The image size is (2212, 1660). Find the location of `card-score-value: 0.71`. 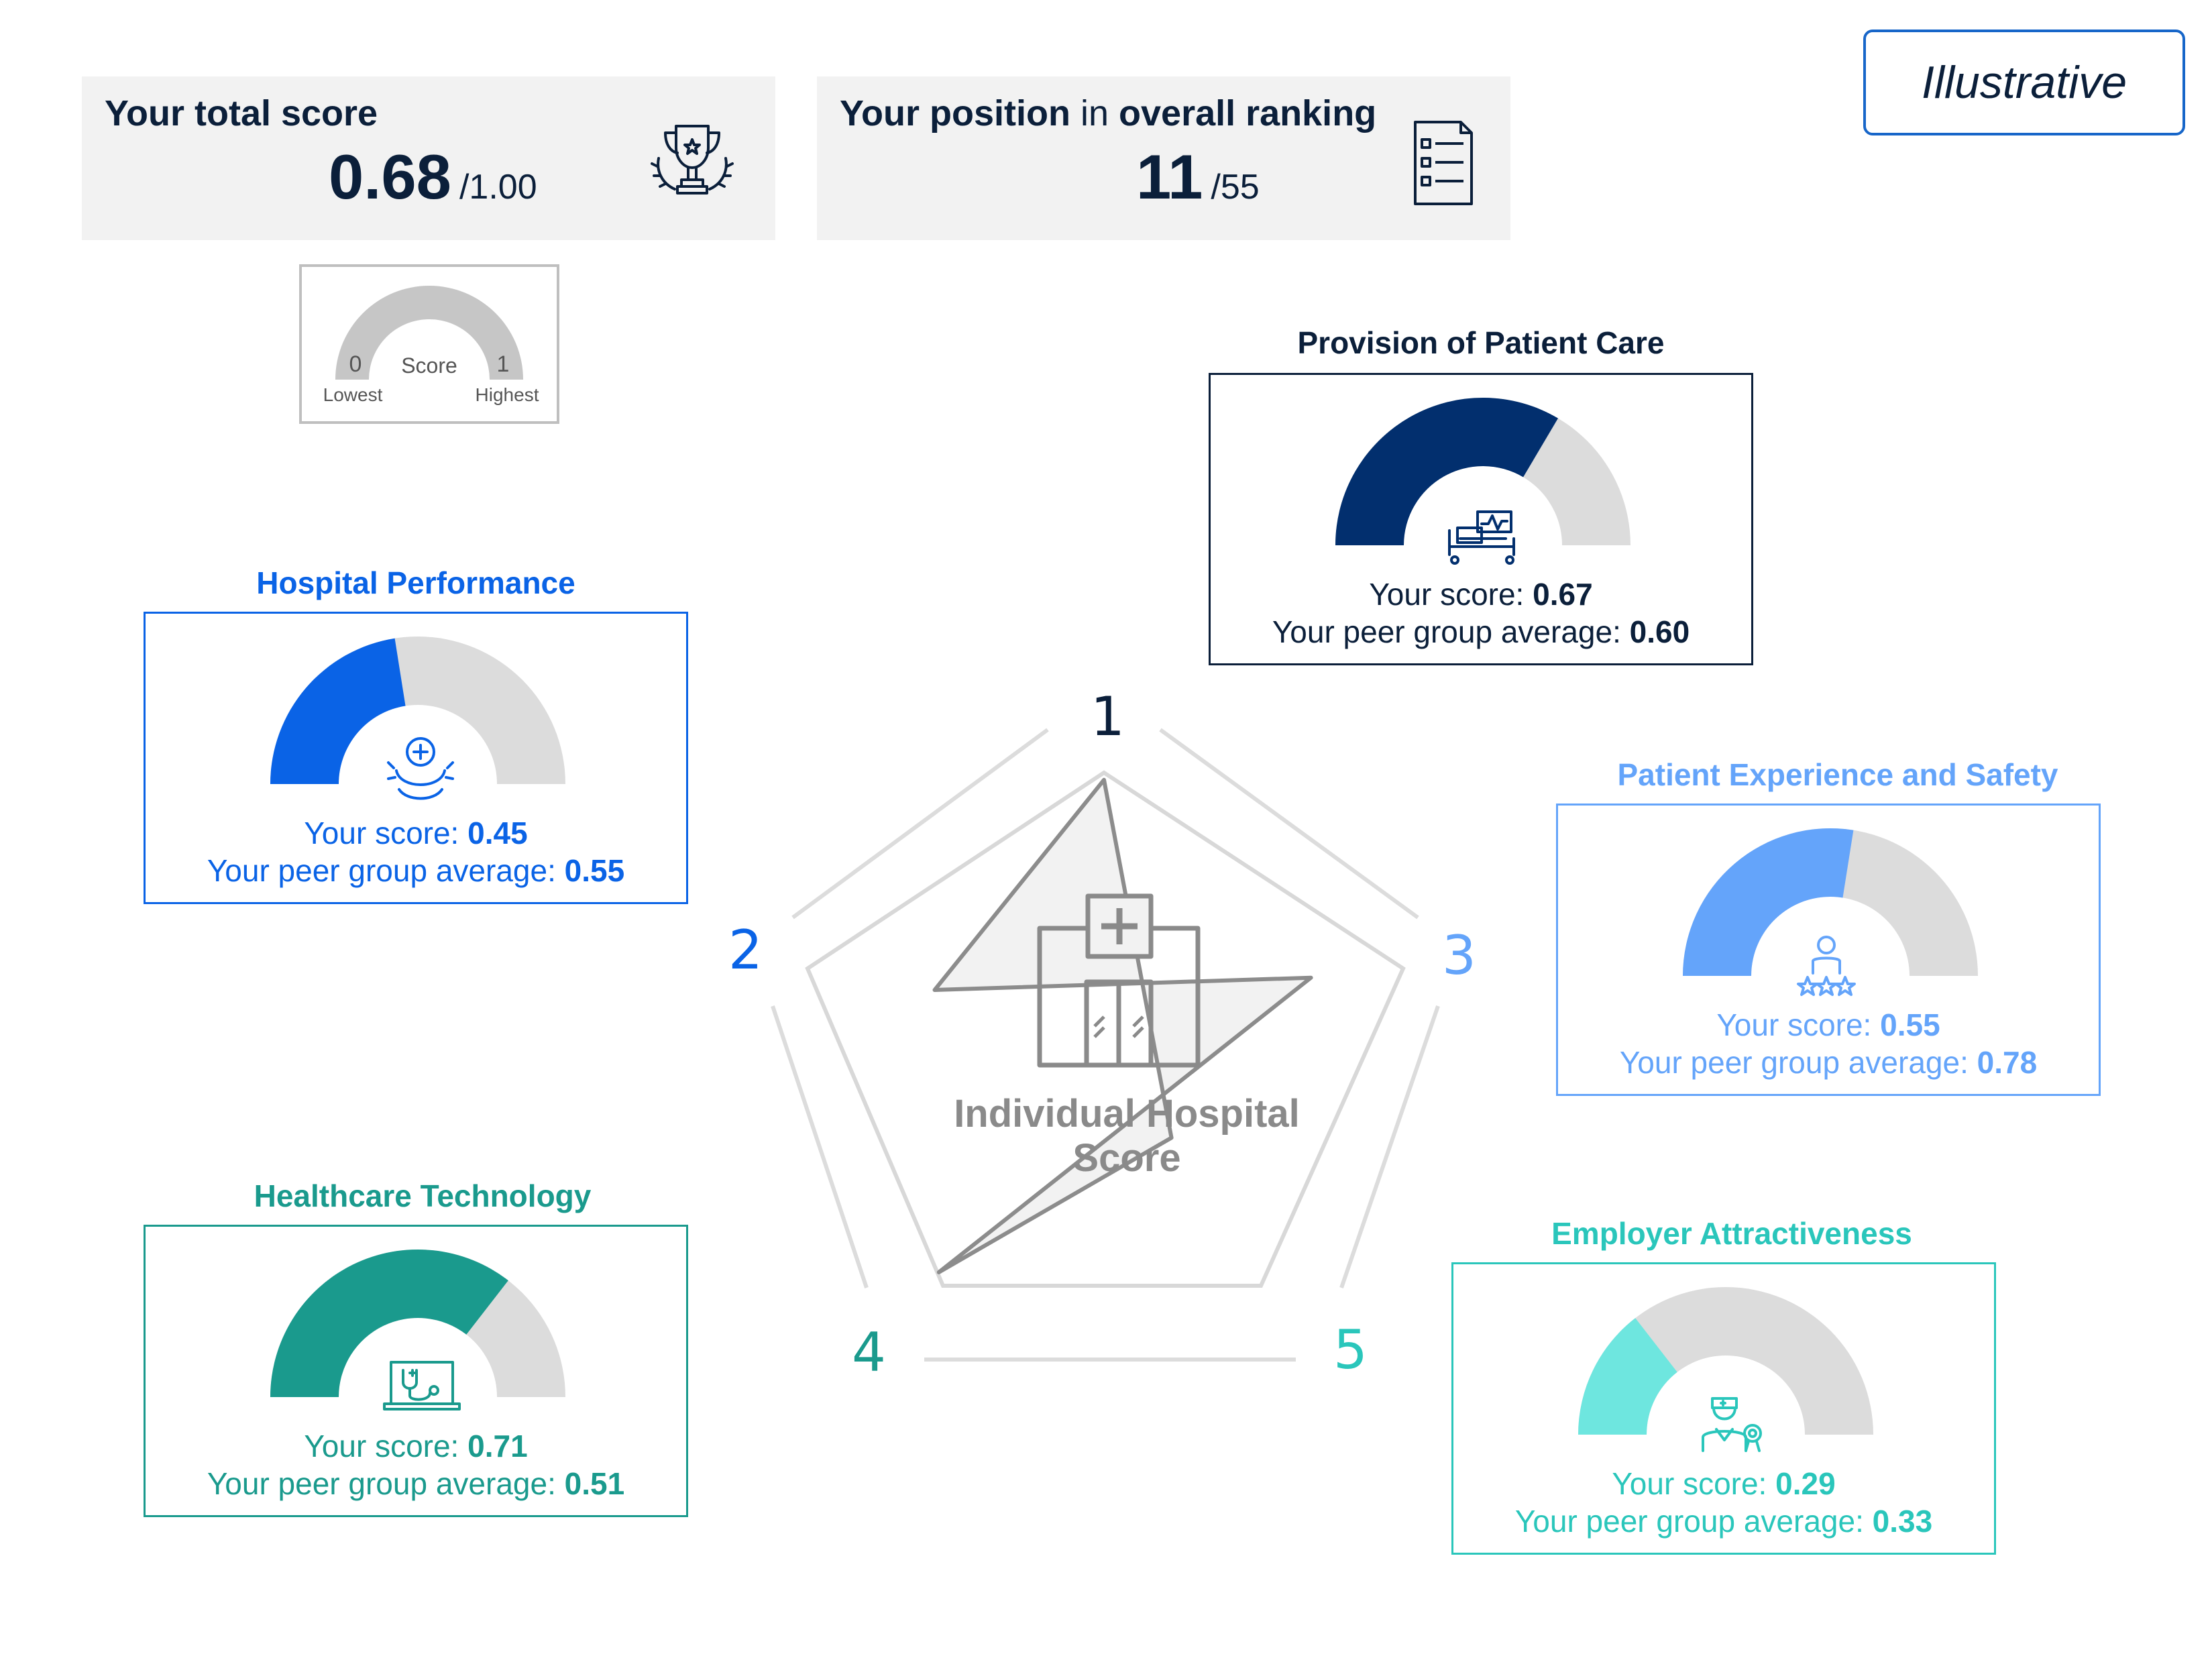

card-score-value: 0.71 is located at coordinates (497, 1446).